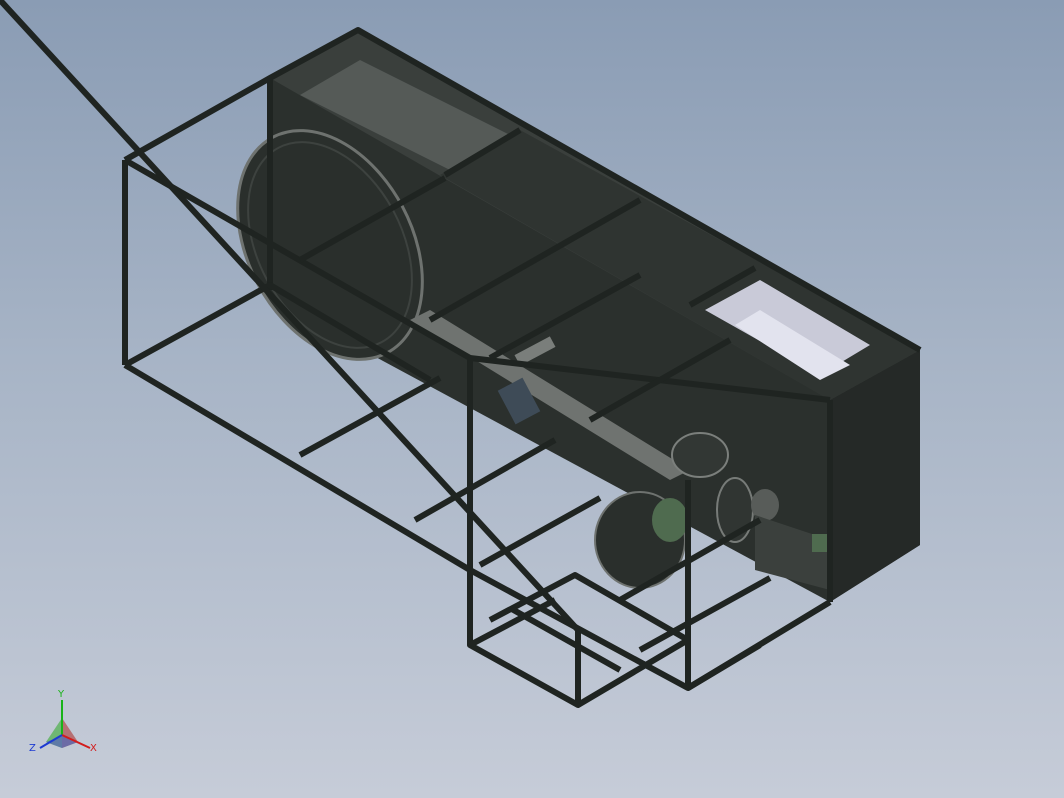 The image size is (1064, 798). Describe the element at coordinates (32, 748) in the screenshot. I see `z-axis-label: Z` at that location.